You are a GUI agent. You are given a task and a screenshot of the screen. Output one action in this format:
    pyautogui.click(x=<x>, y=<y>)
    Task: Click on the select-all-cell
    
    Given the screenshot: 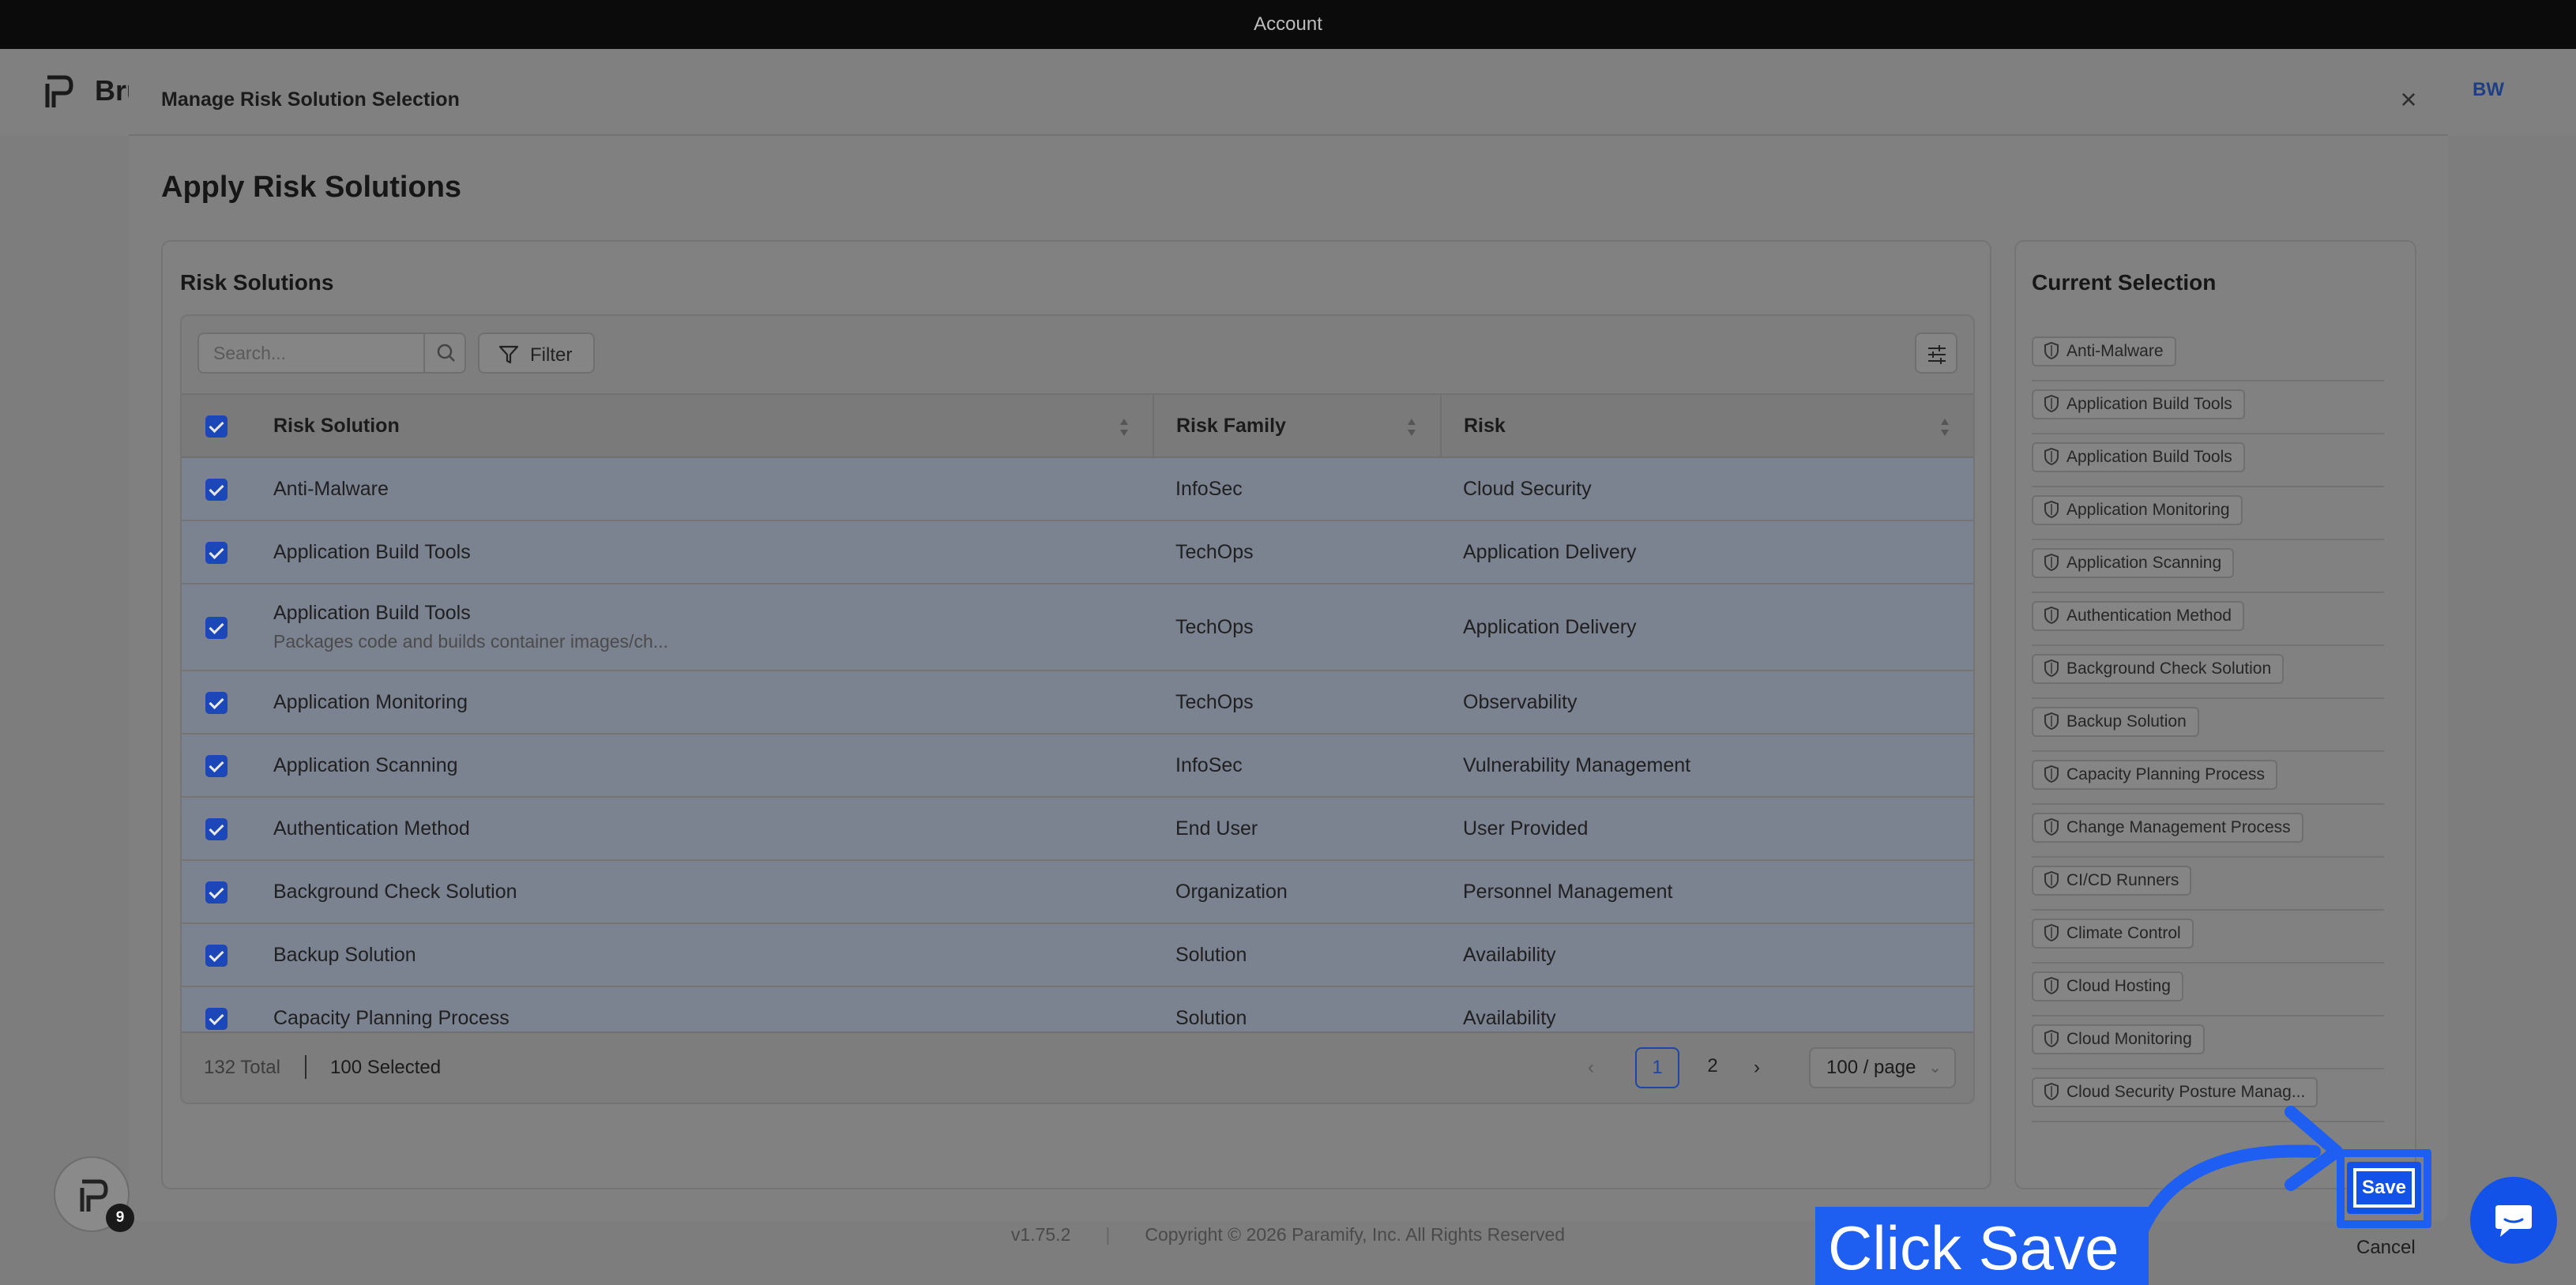 What is the action you would take?
    pyautogui.click(x=228, y=425)
    